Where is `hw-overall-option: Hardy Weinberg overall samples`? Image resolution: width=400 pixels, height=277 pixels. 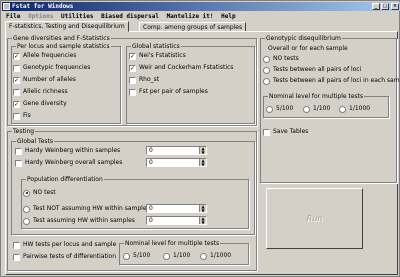 hw-overall-option: Hardy Weinberg overall samples is located at coordinates (68, 163).